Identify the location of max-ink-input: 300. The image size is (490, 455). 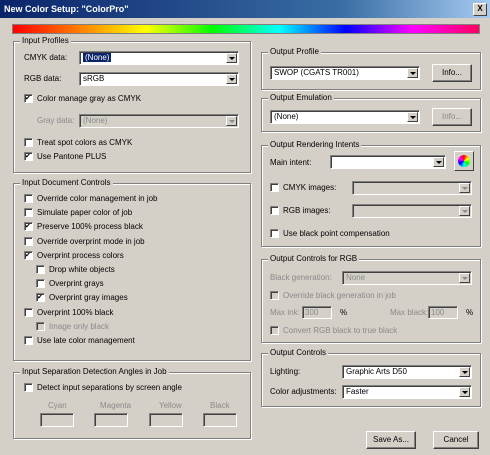
(317, 312).